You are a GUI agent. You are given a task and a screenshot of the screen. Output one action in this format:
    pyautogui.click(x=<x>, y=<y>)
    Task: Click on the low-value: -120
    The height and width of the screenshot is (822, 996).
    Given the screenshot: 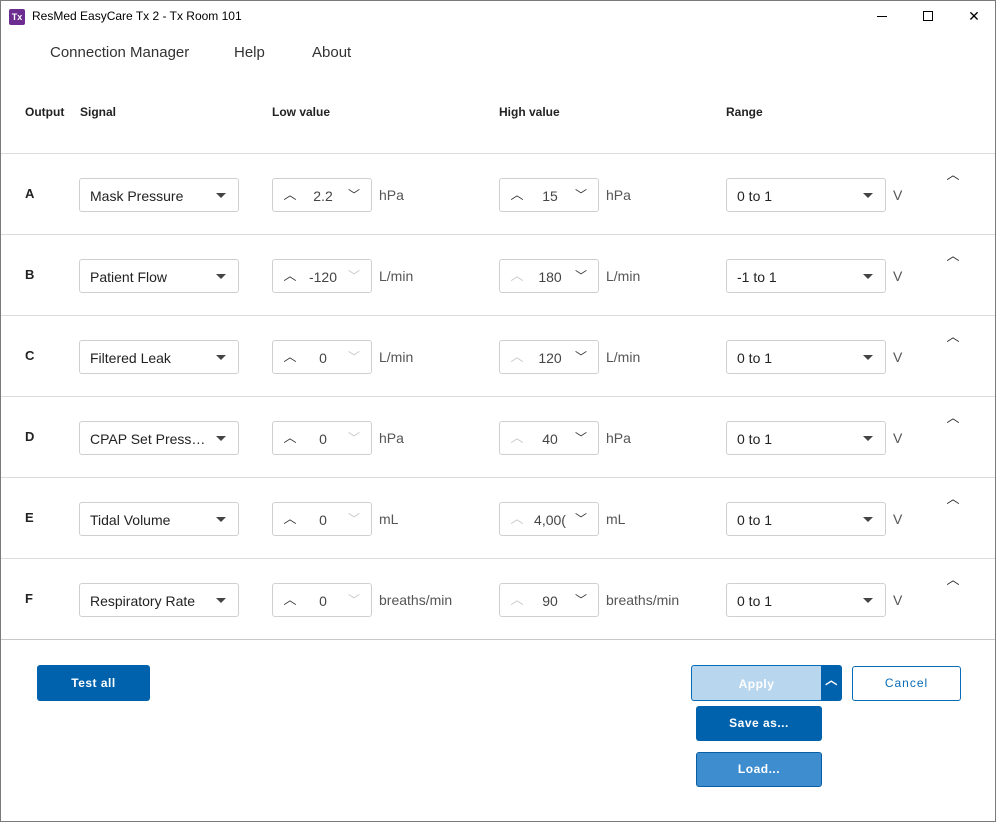 What is the action you would take?
    pyautogui.click(x=323, y=277)
    